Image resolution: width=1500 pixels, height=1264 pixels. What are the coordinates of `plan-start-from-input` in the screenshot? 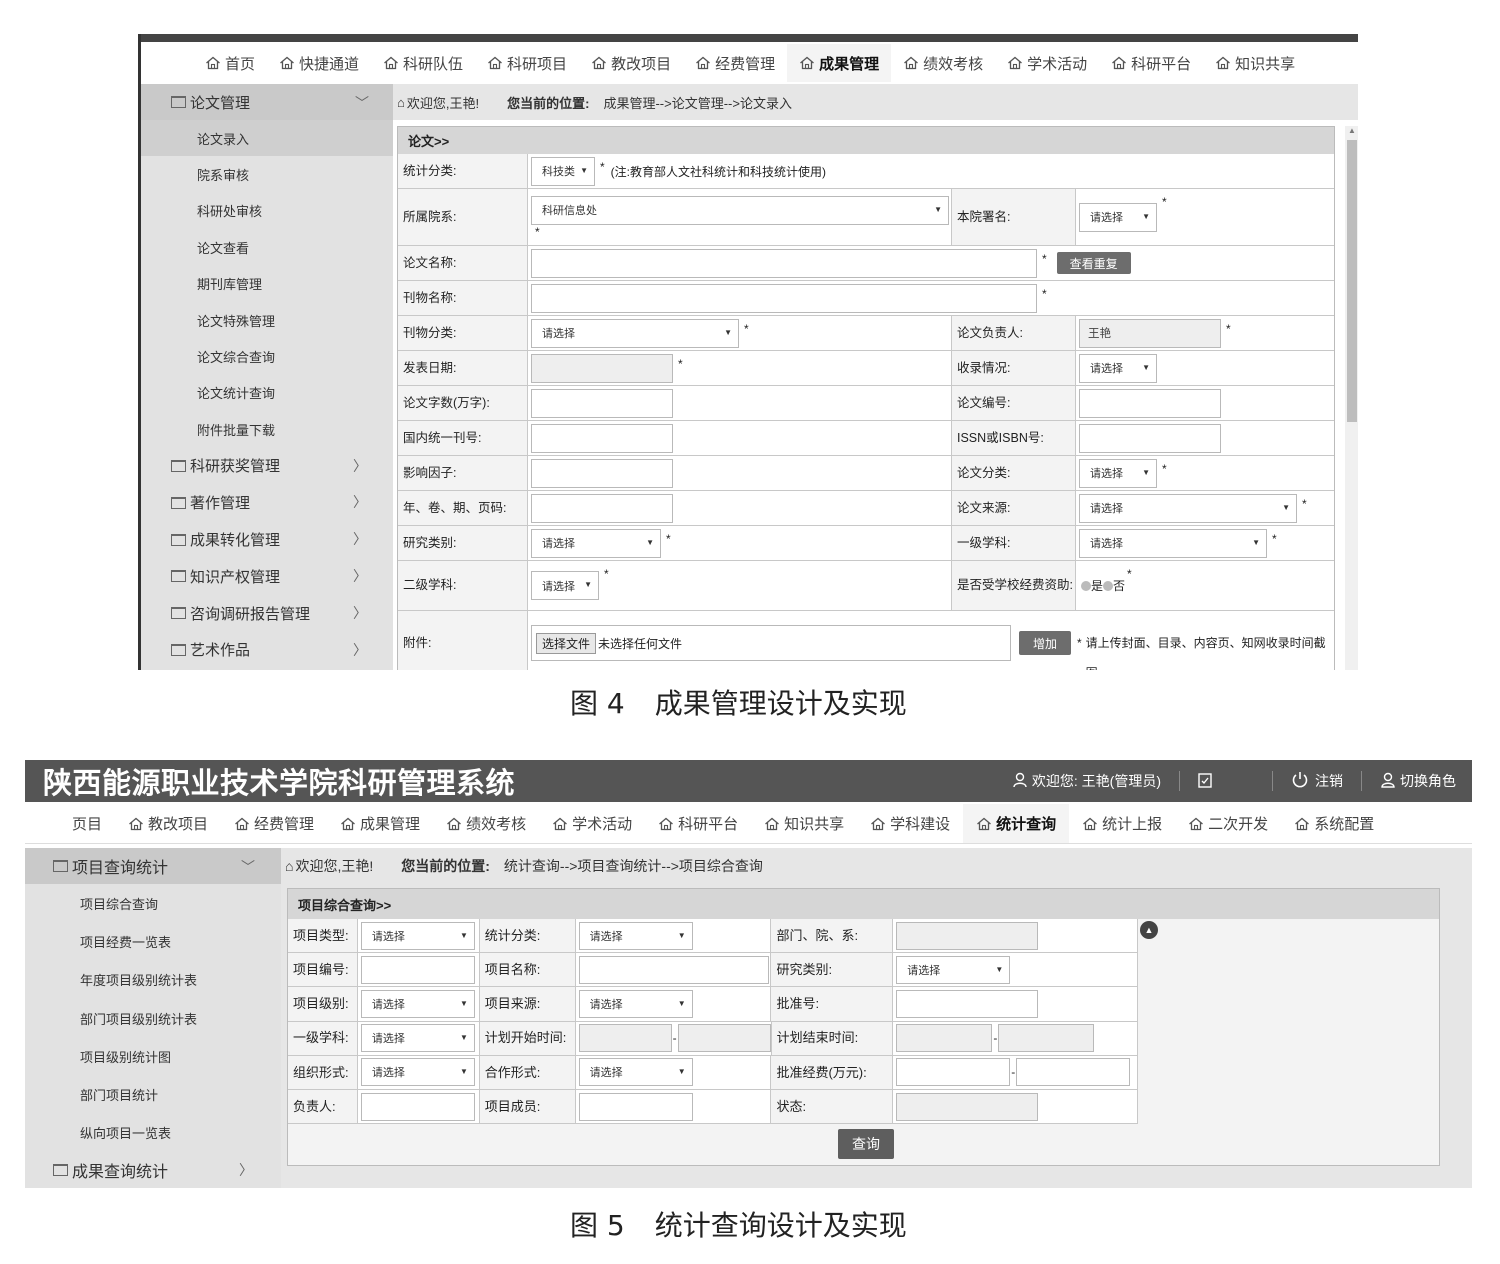 It's located at (625, 1038).